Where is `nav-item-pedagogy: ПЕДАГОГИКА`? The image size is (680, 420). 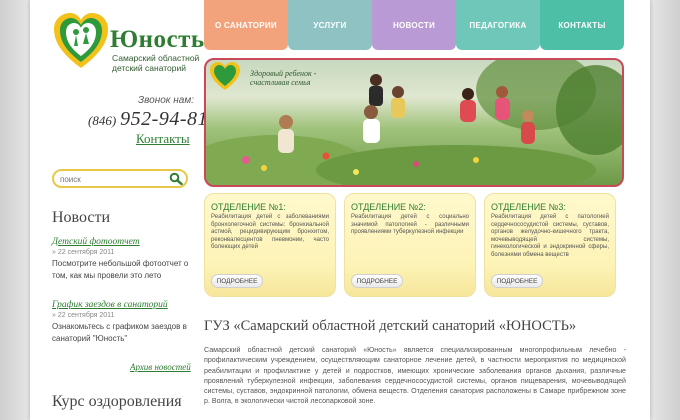 nav-item-pedagogy: ПЕДАГОГИКА is located at coordinates (498, 25).